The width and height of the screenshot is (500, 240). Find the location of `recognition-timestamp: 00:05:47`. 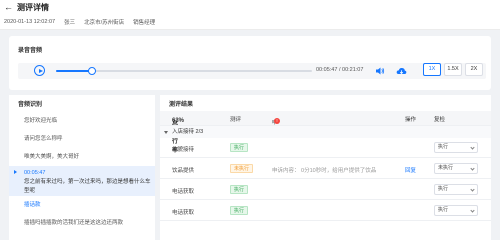

recognition-timestamp: 00:05:47 is located at coordinates (35, 173).